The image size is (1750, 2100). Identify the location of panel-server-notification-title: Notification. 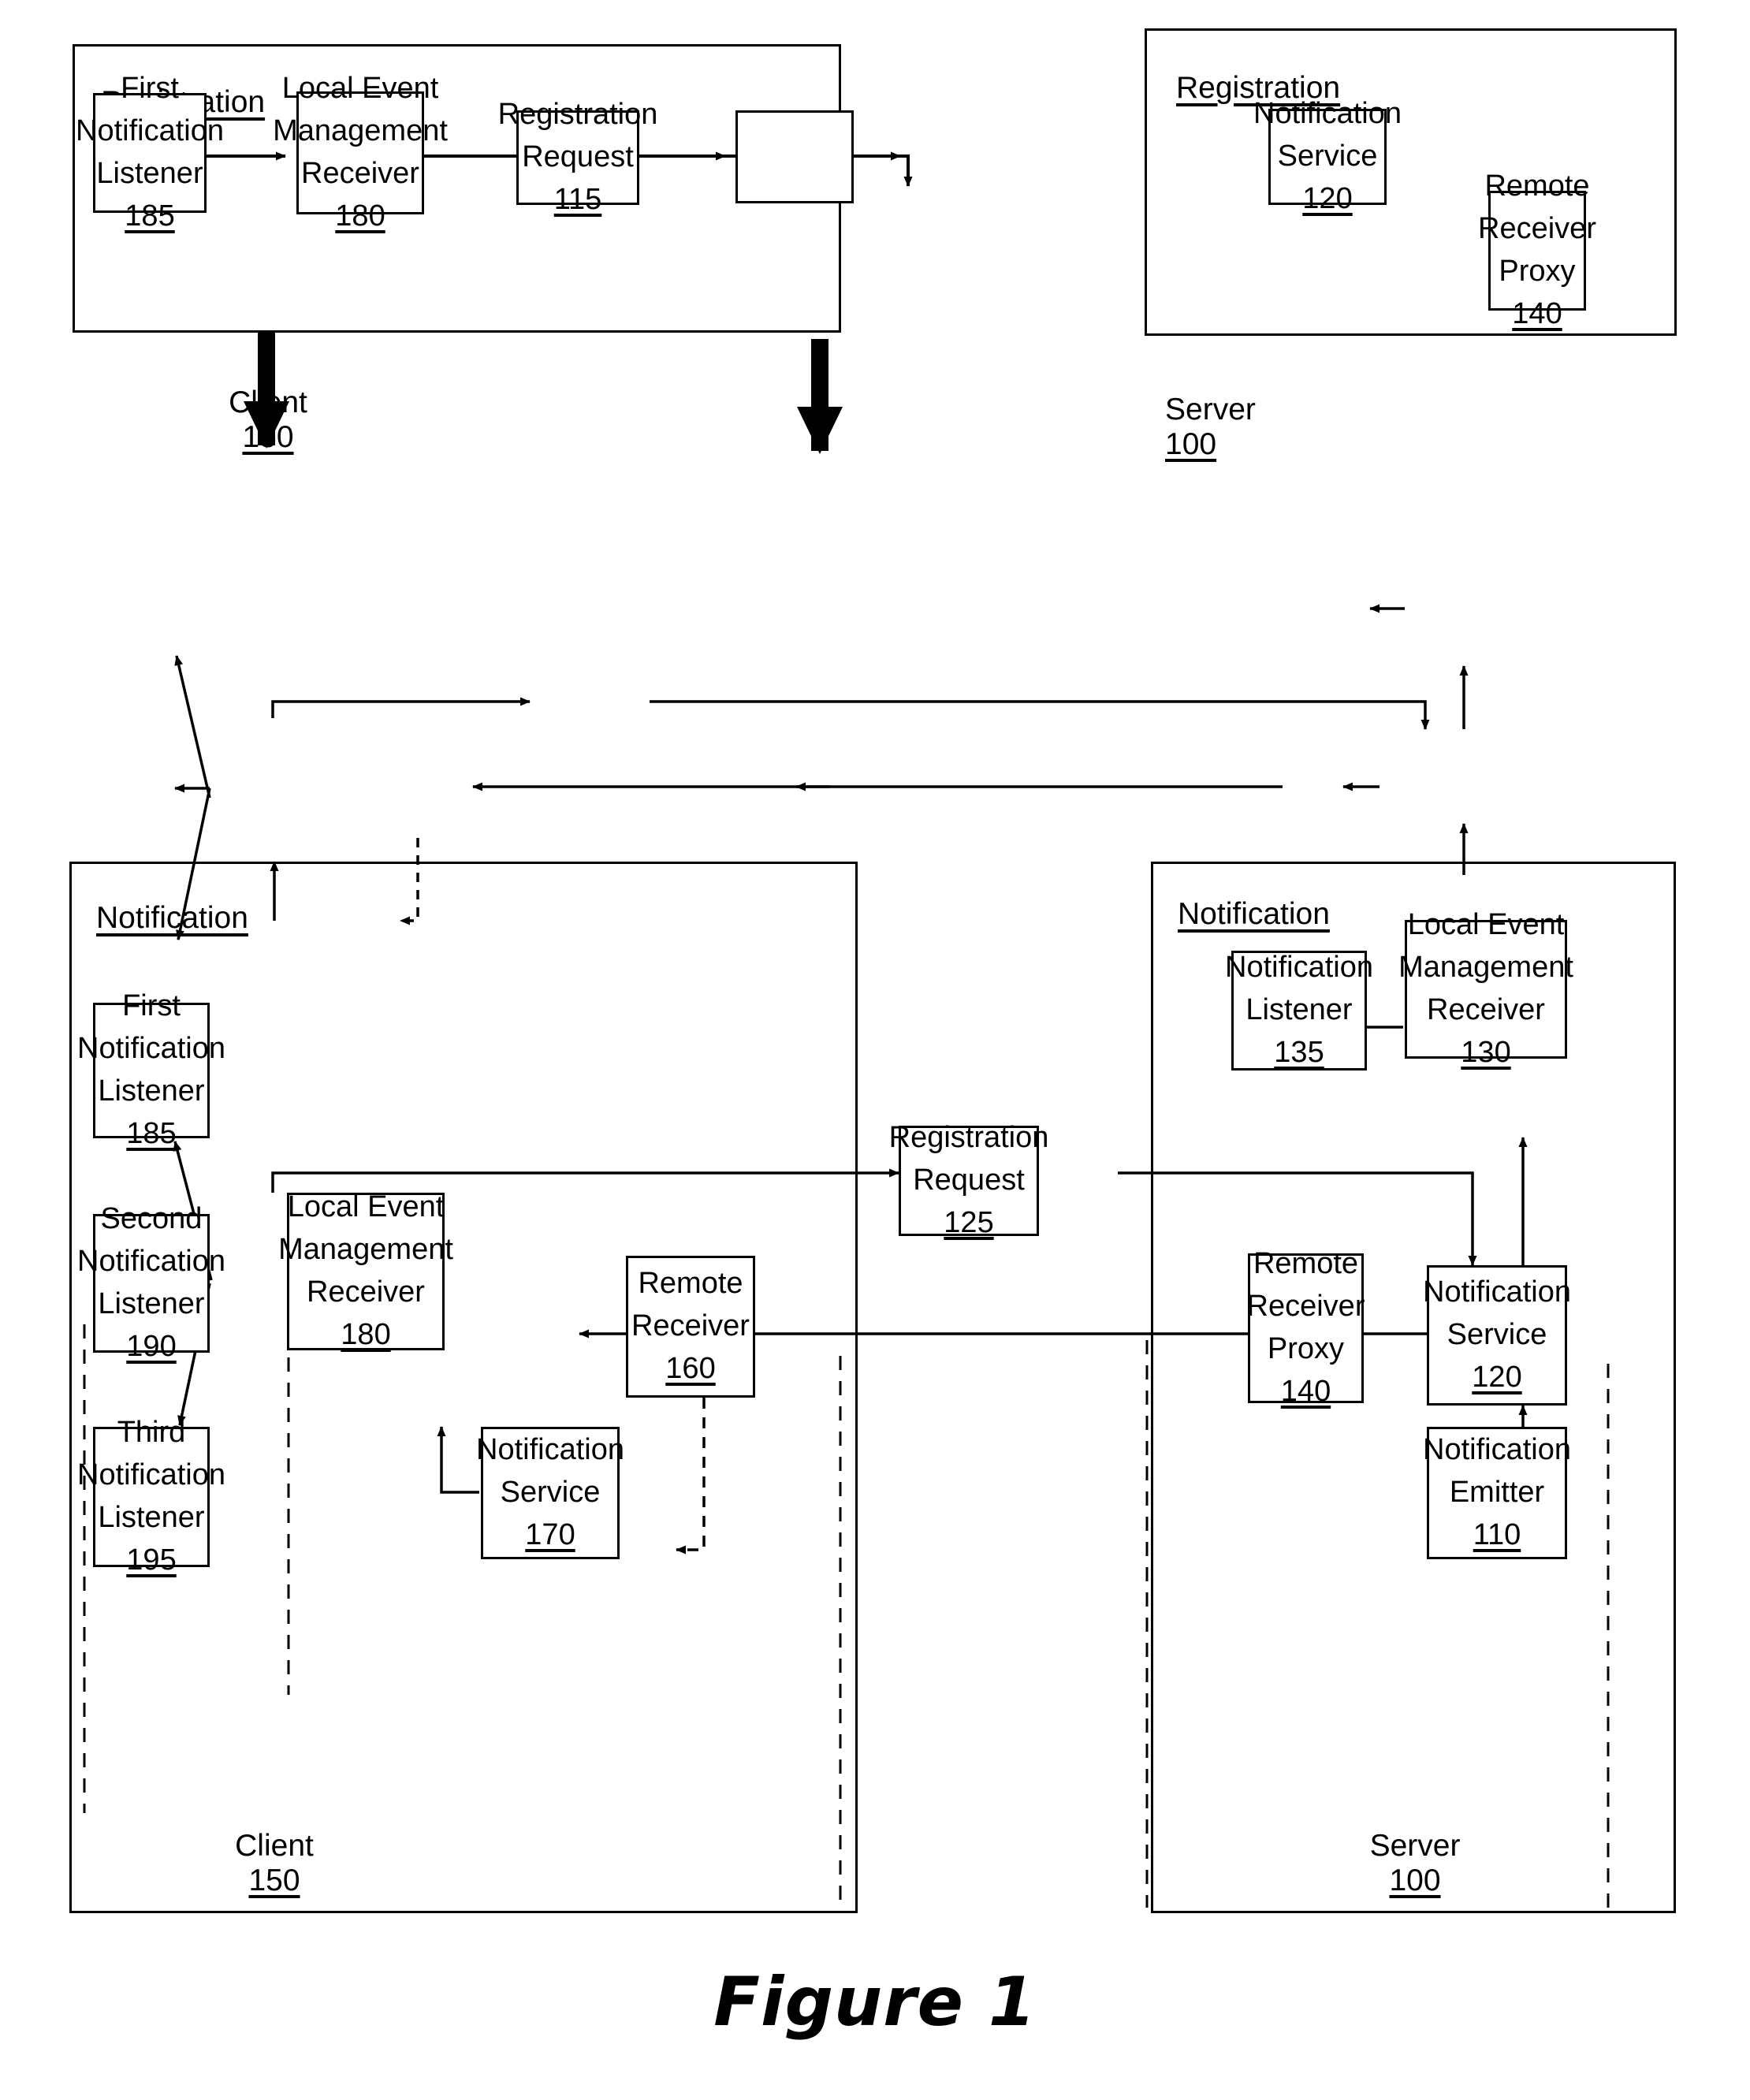
(1254, 914).